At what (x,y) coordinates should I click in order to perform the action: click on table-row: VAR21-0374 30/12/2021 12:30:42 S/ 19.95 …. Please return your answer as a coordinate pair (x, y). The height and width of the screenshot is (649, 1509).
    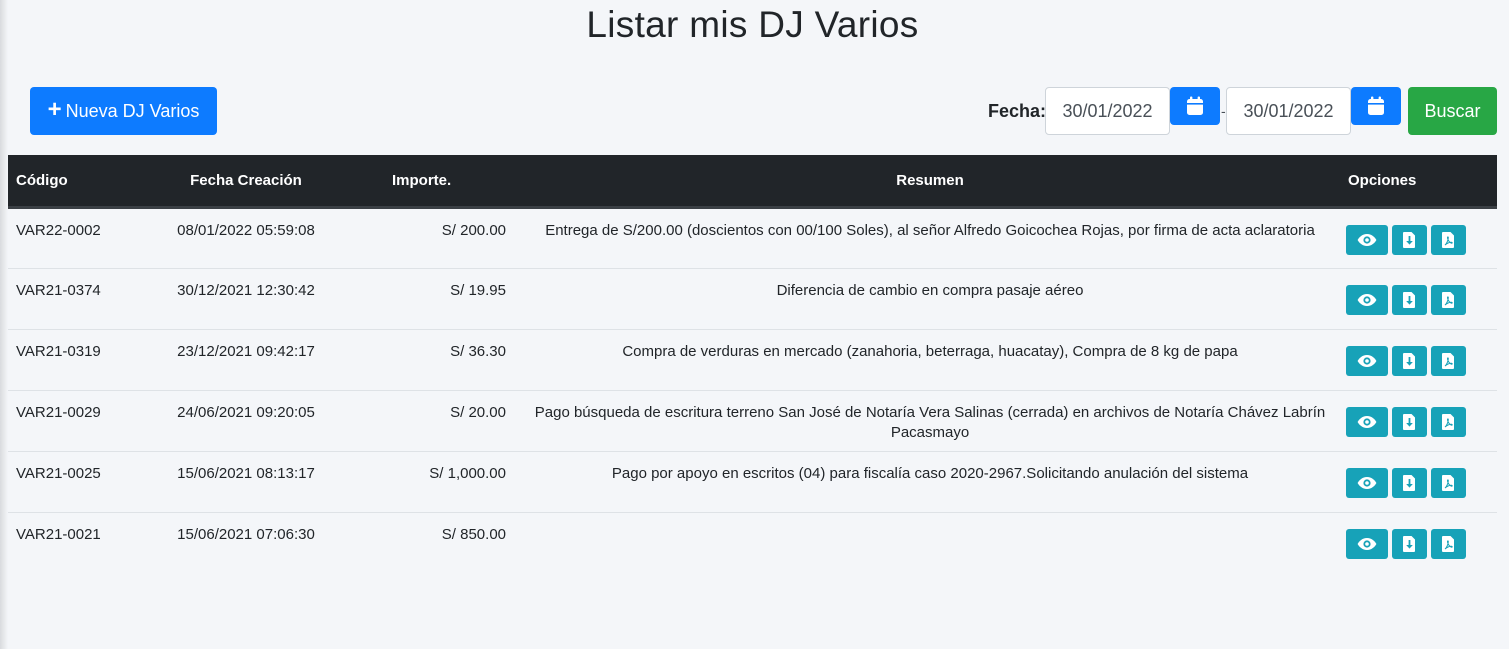
    Looking at the image, I should click on (752, 298).